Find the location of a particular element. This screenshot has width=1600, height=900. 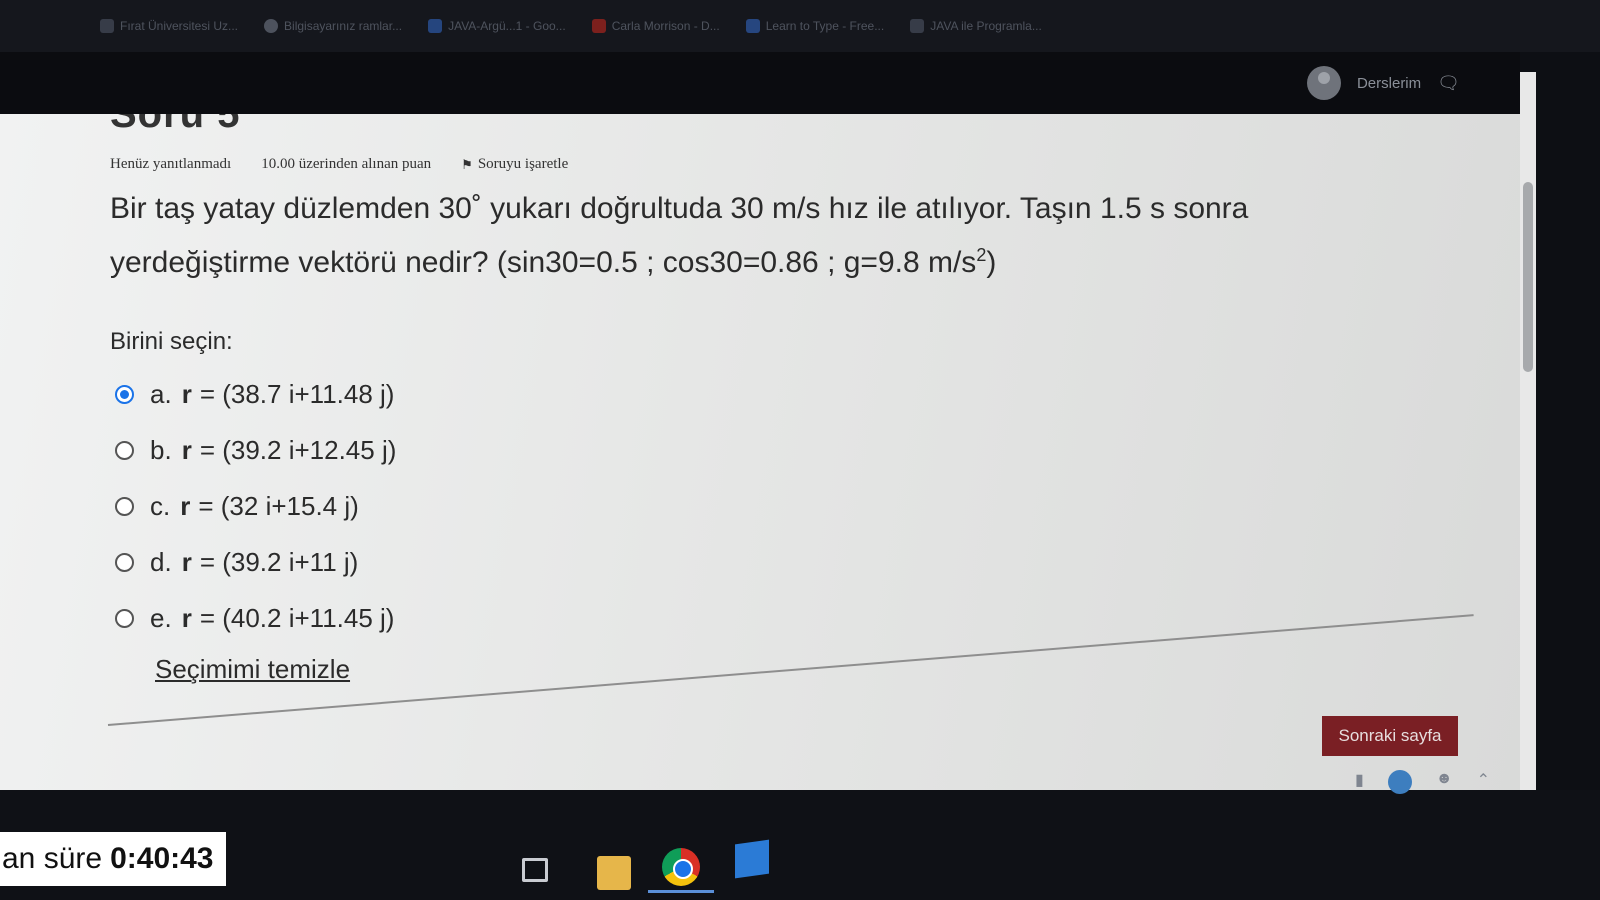

flag-icon: ⚑ is located at coordinates (467, 164).